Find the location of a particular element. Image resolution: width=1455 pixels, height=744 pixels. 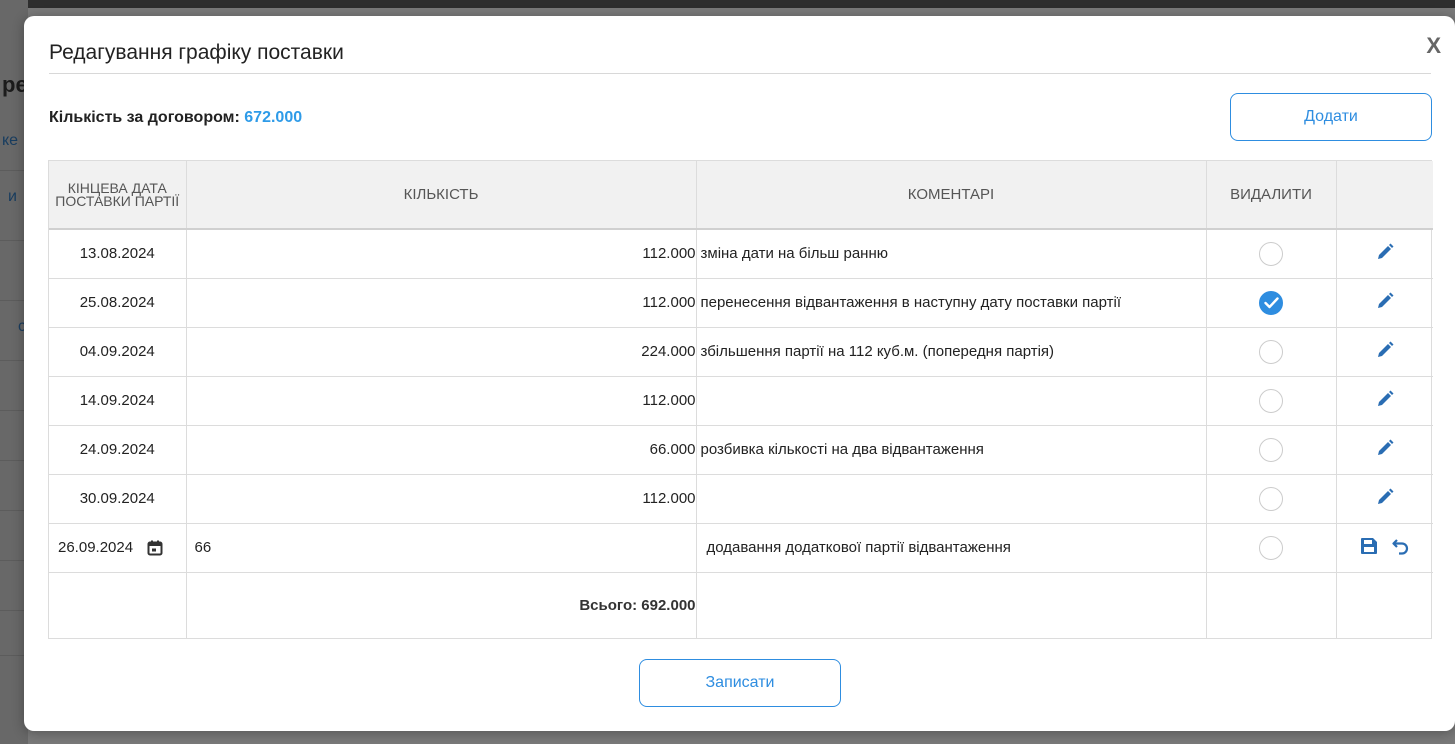

cell-date: 30.09.2024 is located at coordinates (118, 499).